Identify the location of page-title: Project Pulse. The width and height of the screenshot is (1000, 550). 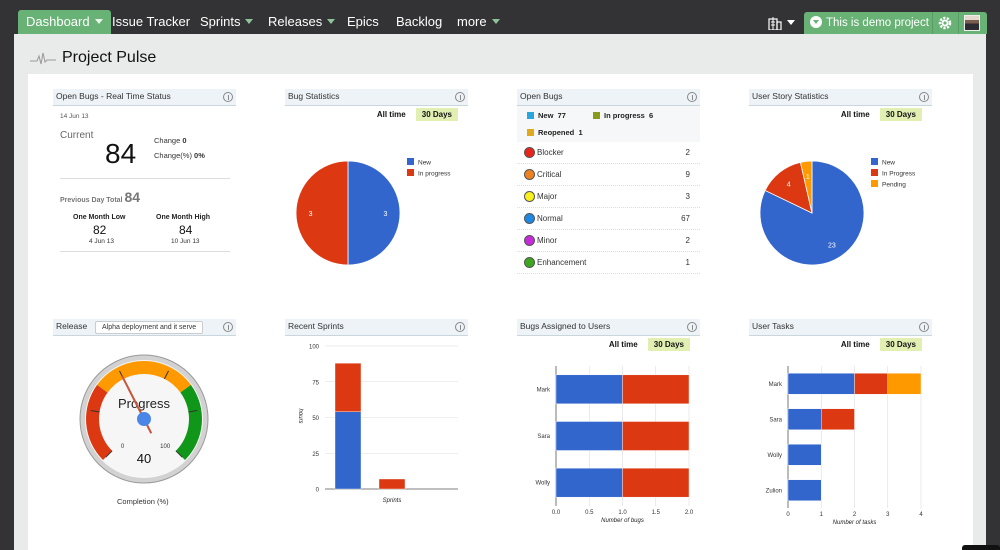
(109, 57).